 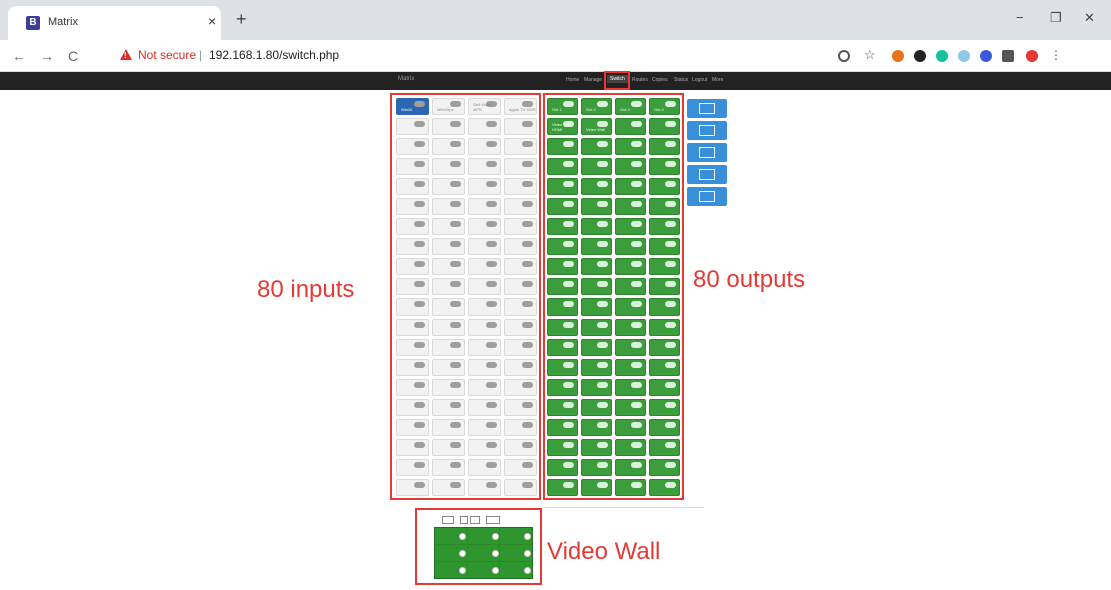 What do you see at coordinates (475, 520) in the screenshot?
I see `videowall-cols-box` at bounding box center [475, 520].